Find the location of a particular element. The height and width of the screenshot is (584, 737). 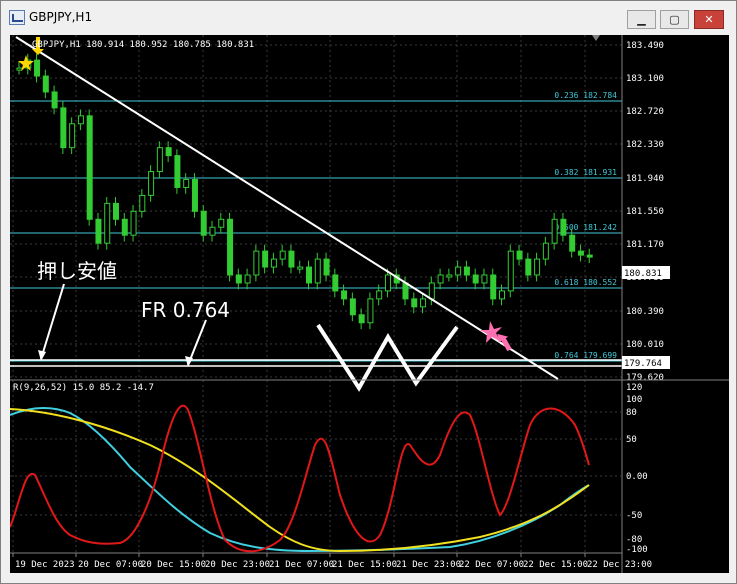

shift-marker-icon is located at coordinates (596, 38).